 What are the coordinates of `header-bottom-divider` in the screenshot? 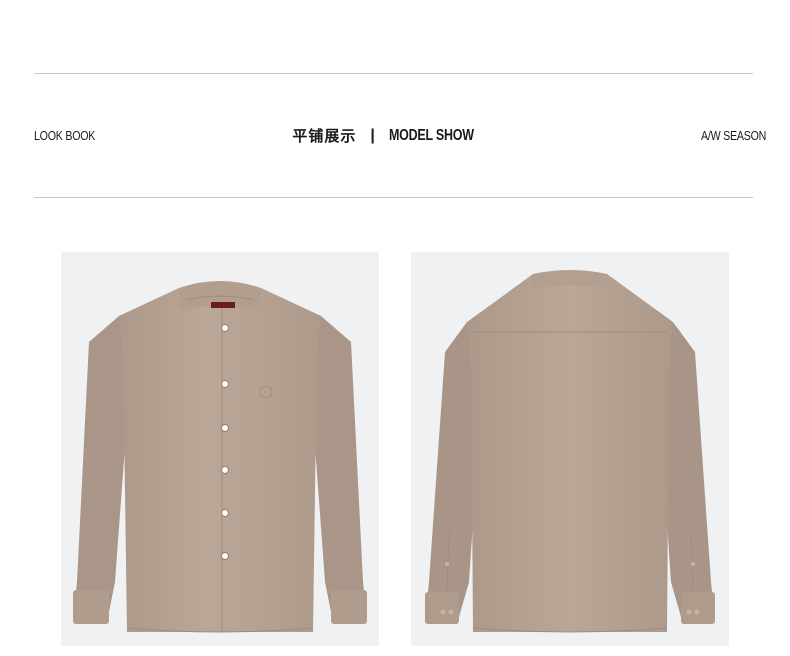 It's located at (393, 197).